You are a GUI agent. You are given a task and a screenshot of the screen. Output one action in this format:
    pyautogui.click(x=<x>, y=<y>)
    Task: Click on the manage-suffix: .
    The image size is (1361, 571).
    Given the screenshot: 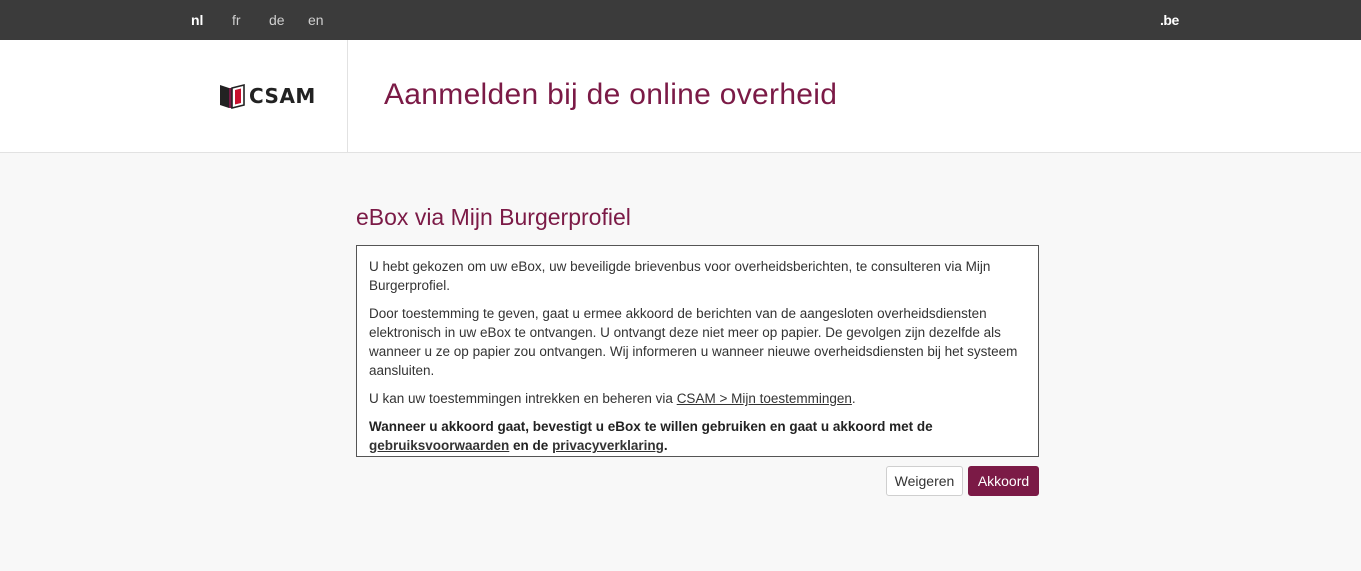 What is the action you would take?
    pyautogui.click(x=853, y=398)
    